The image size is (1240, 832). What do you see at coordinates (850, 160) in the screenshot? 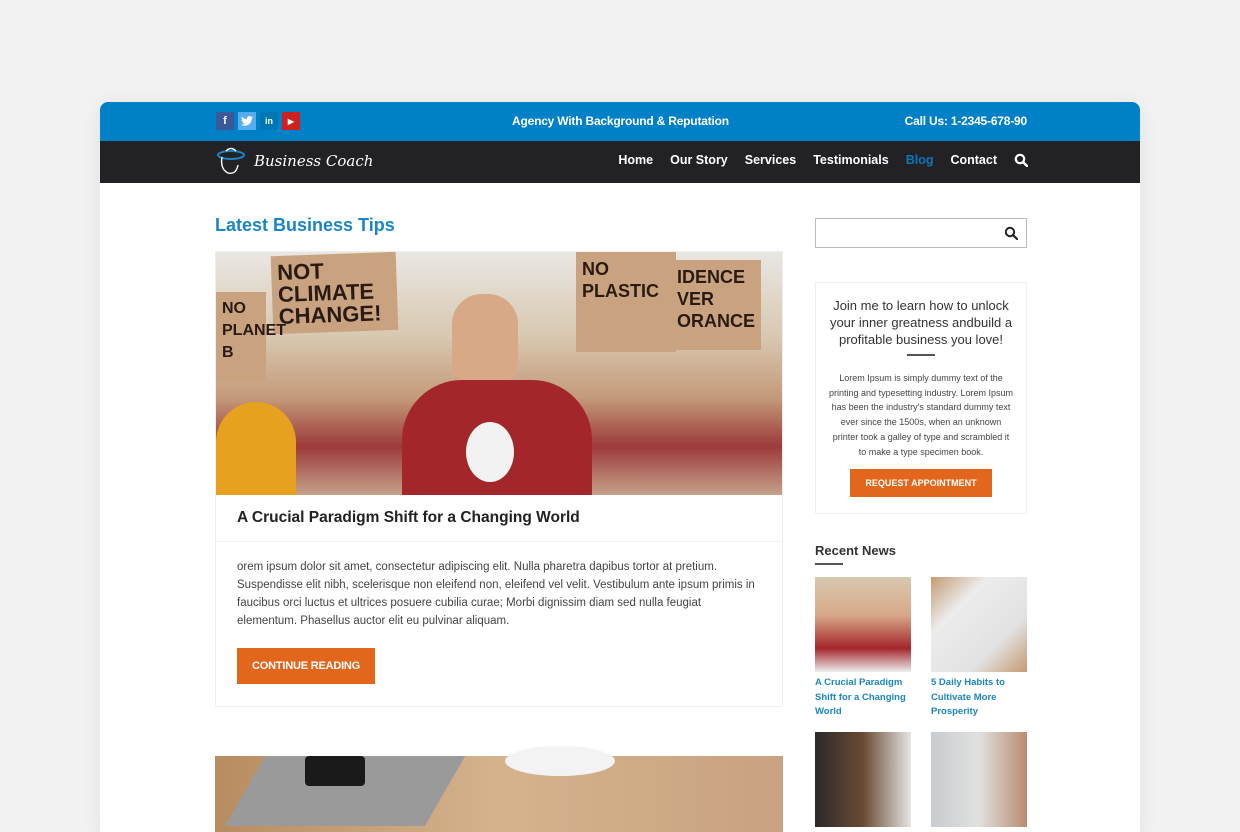
I see `nav-testimonials: Testimonials` at bounding box center [850, 160].